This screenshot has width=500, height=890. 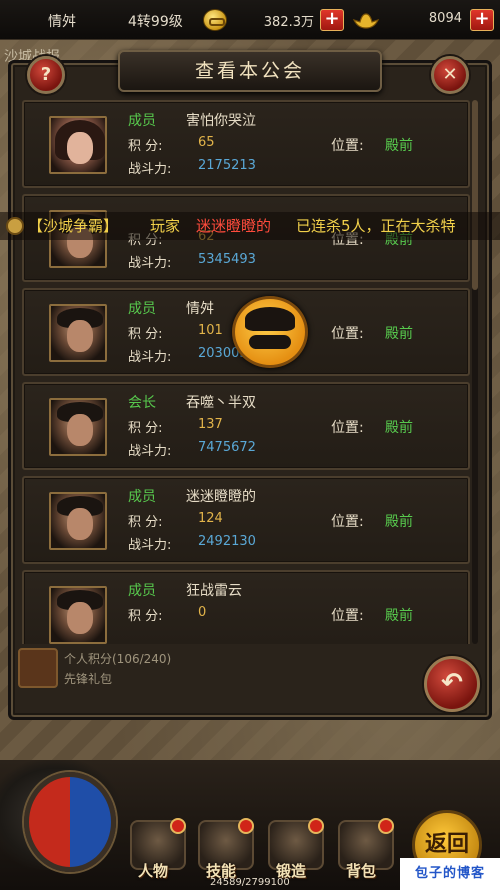 I want to click on member-power: 2175213, so click(x=227, y=165).